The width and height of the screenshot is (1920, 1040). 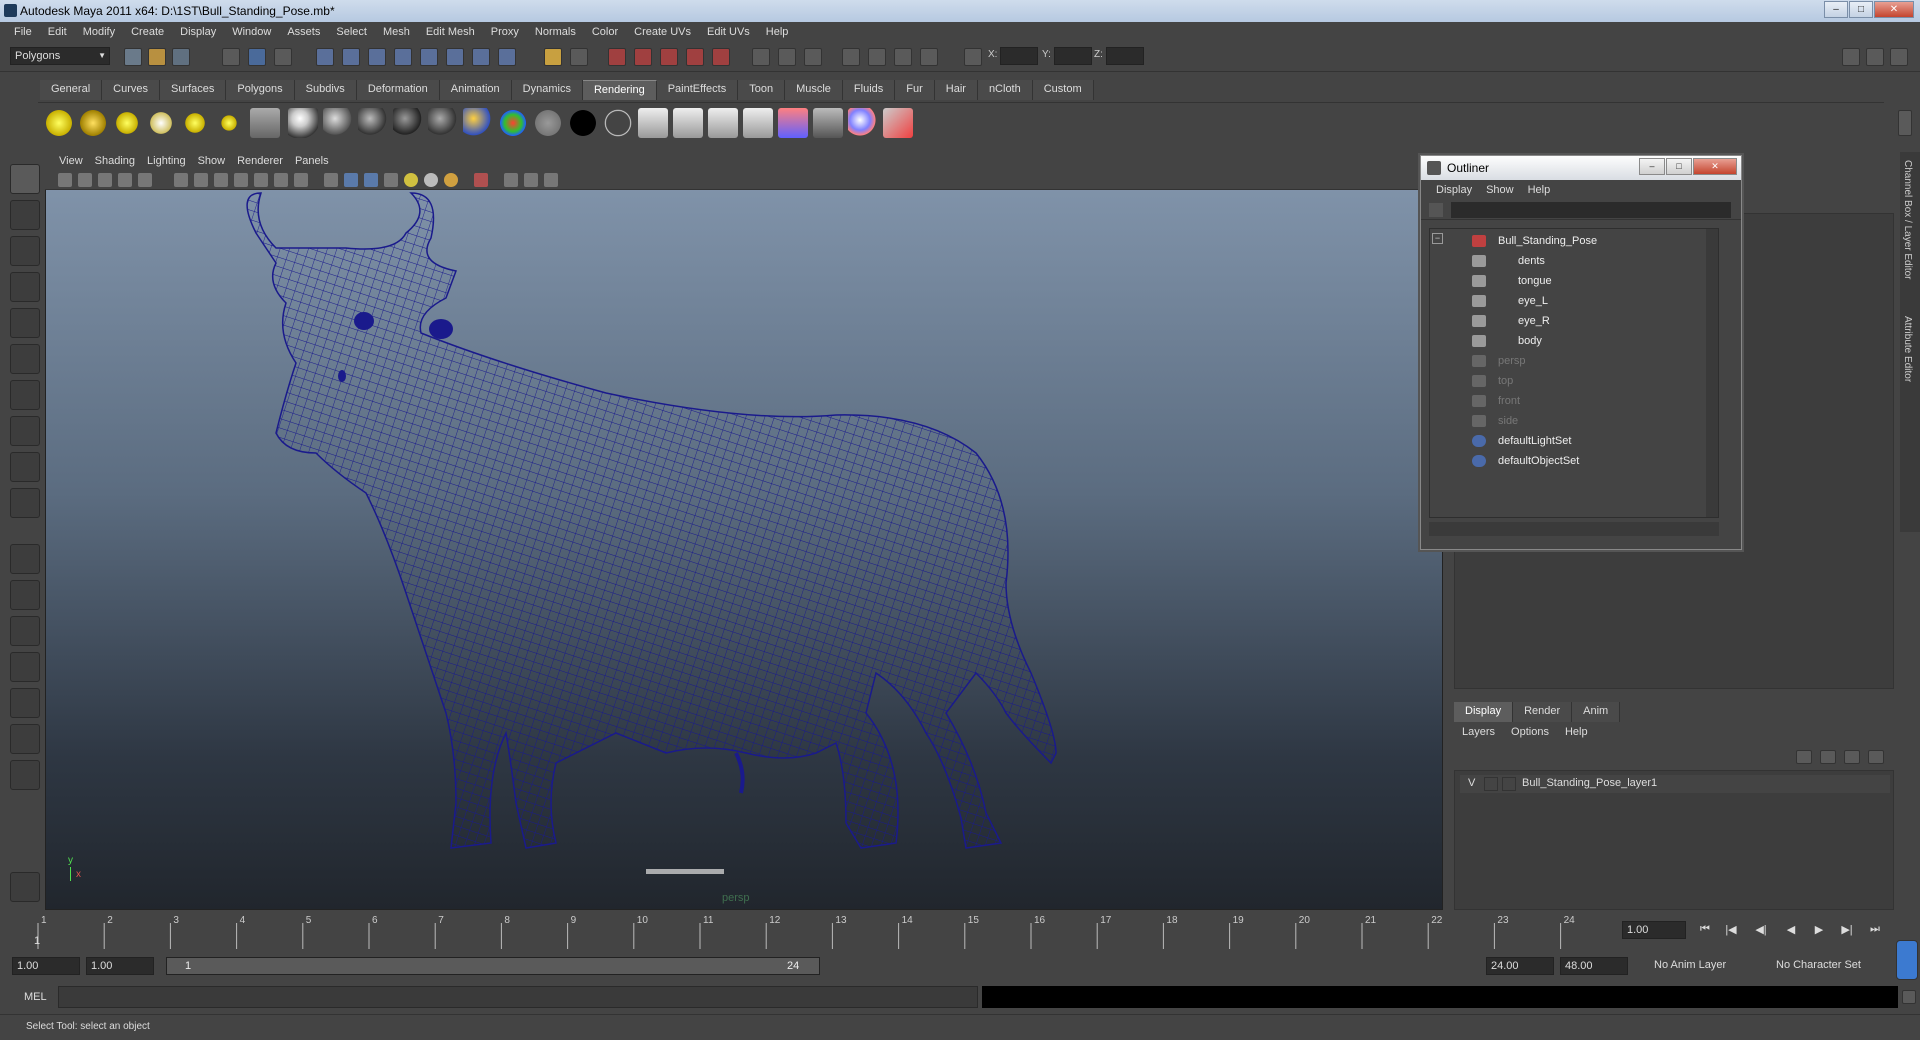 I want to click on layer-menu-help: Help, so click(x=1576, y=735).